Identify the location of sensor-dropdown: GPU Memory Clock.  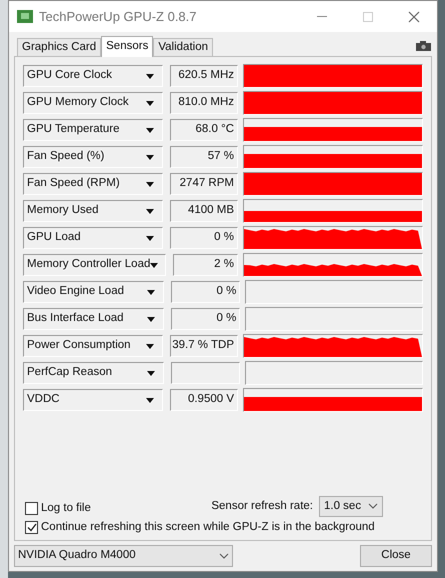
(93, 103).